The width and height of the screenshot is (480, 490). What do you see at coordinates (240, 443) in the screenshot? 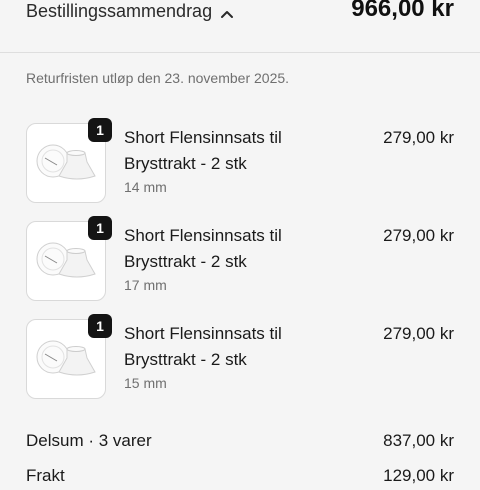
I see `subtotal-row: Delsum · 3 varer 837,00 kr` at bounding box center [240, 443].